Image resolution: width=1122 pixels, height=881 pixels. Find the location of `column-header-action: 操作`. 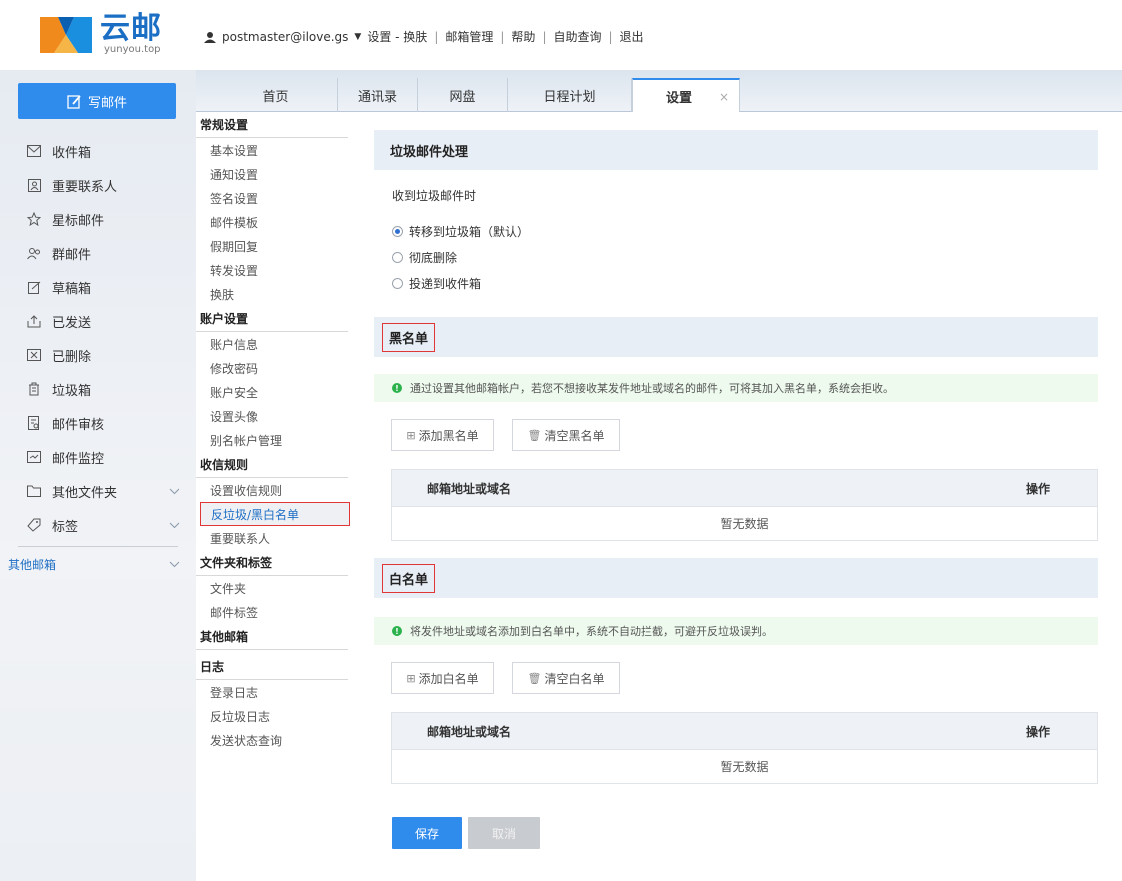

column-header-action: 操作 is located at coordinates (1037, 488).